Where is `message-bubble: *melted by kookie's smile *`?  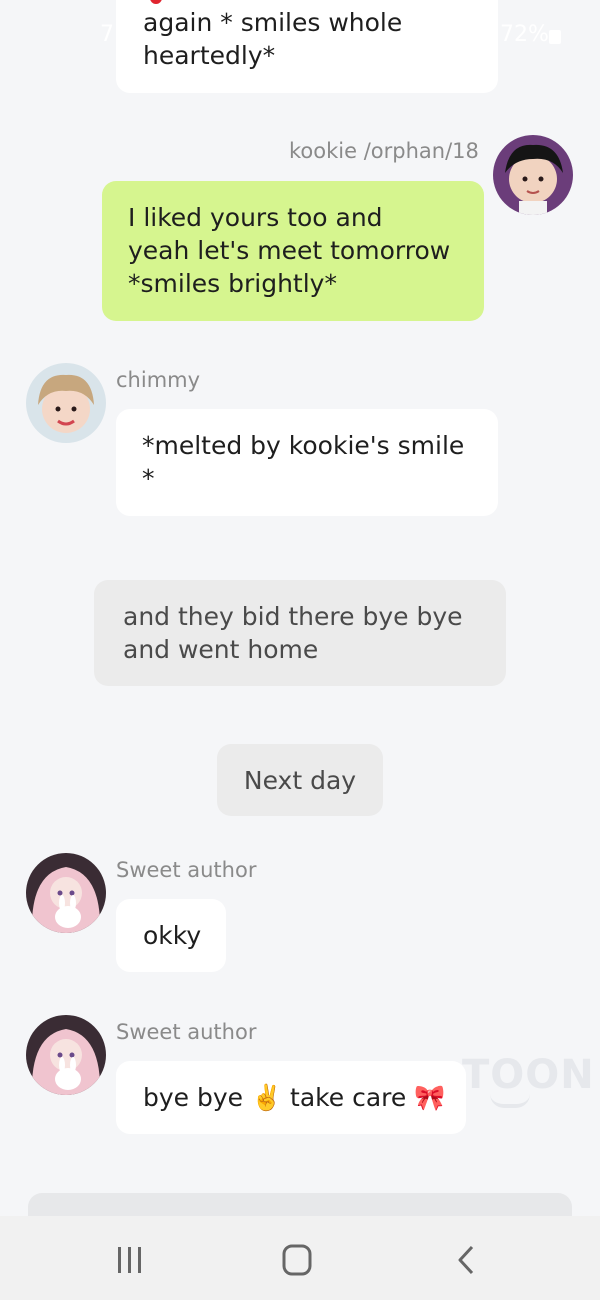 message-bubble: *melted by kookie's smile * is located at coordinates (307, 462).